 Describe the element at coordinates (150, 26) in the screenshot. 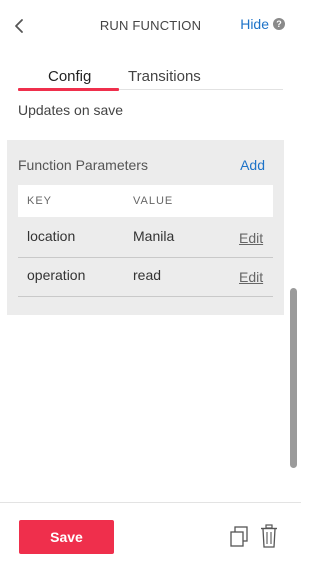

I see `panel-header: RUN FUNCTION Hide ?` at that location.